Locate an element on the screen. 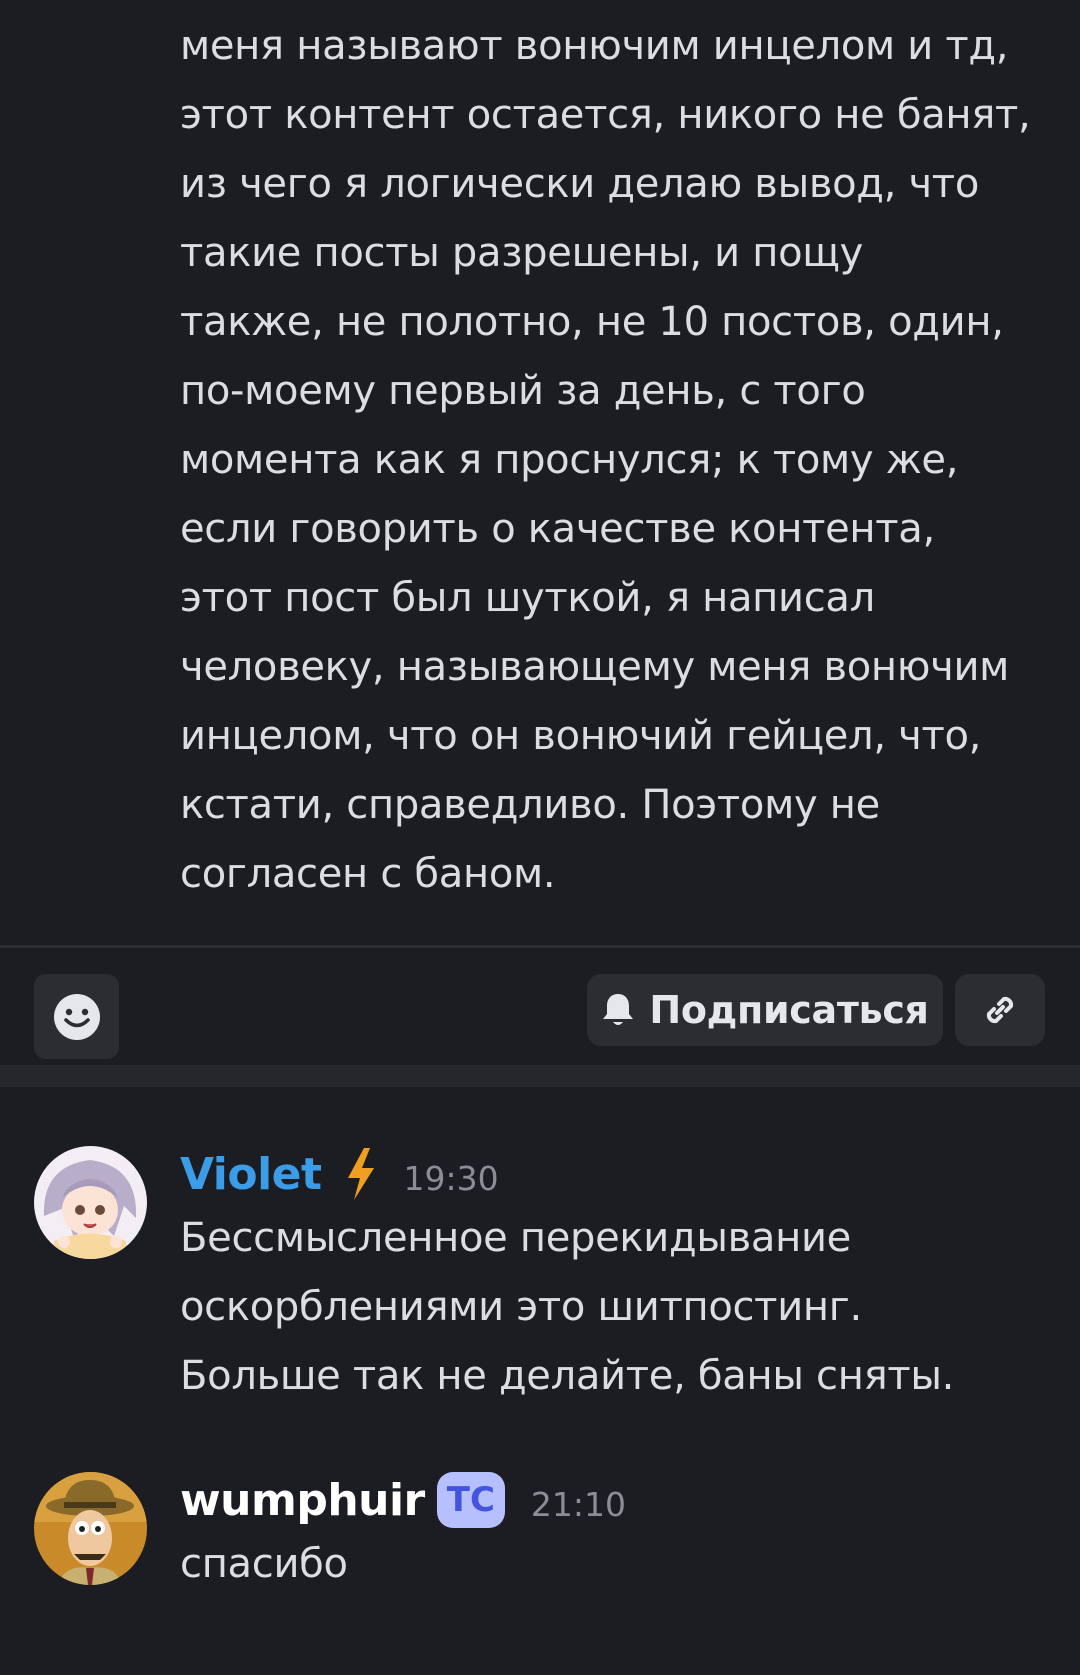  lightning-icon is located at coordinates (360, 1174).